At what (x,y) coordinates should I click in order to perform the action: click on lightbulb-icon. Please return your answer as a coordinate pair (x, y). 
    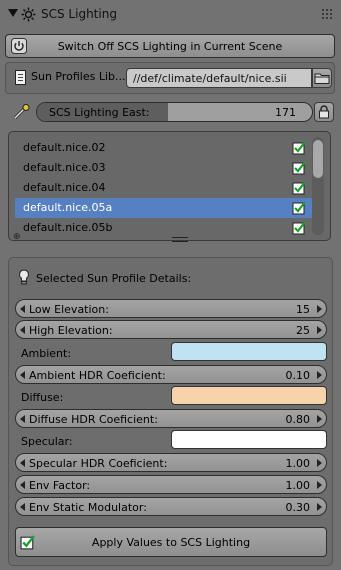
    Looking at the image, I should click on (24, 277).